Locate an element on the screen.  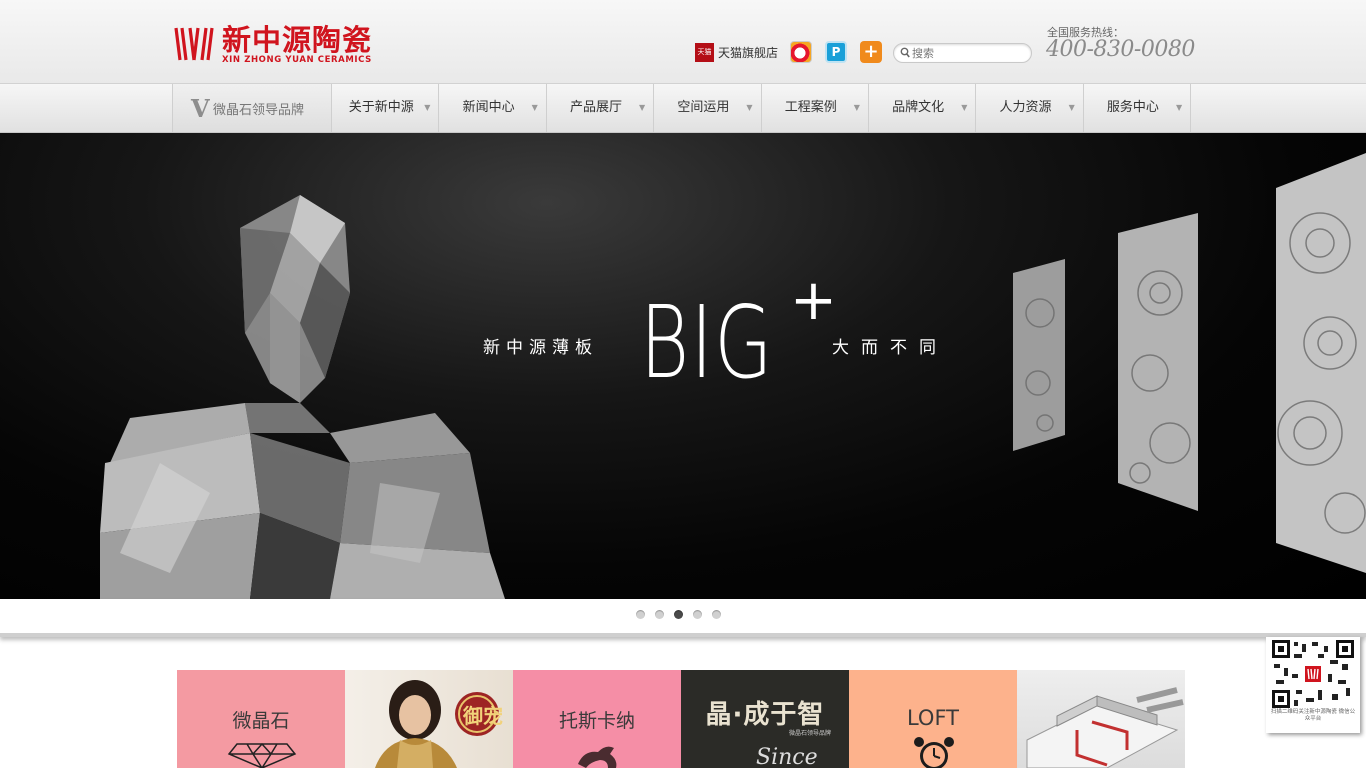
nav-item-news: 新闻中心 ▼ is located at coordinates (493, 108).